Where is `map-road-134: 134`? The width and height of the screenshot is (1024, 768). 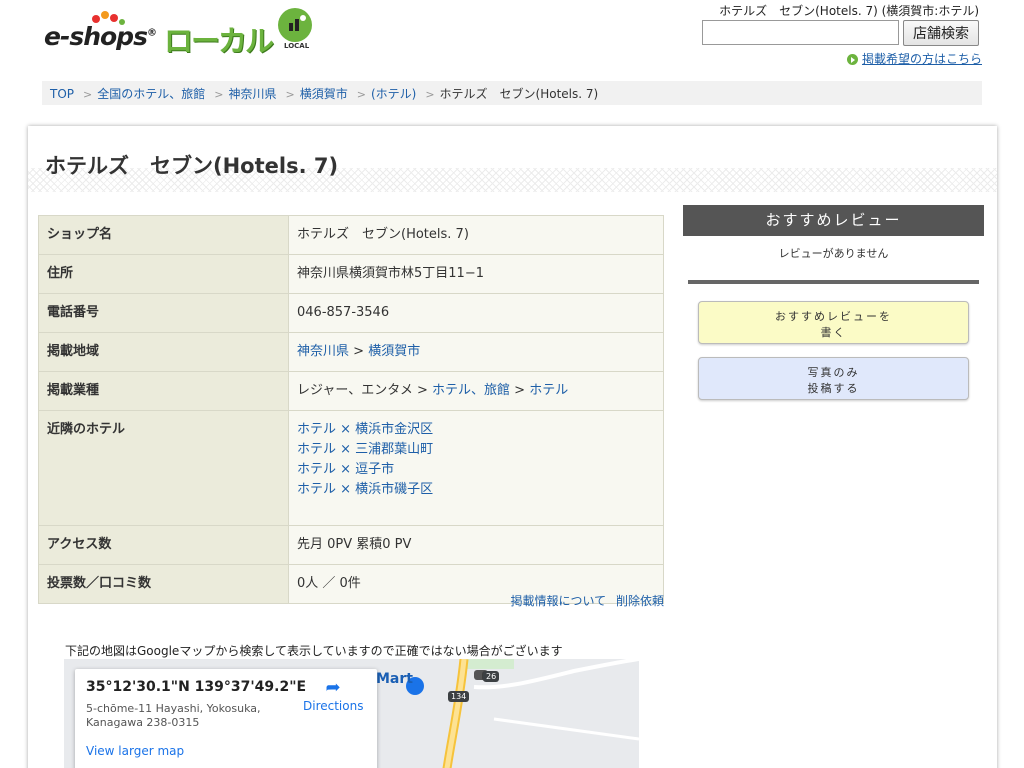
map-road-134: 134 is located at coordinates (459, 696).